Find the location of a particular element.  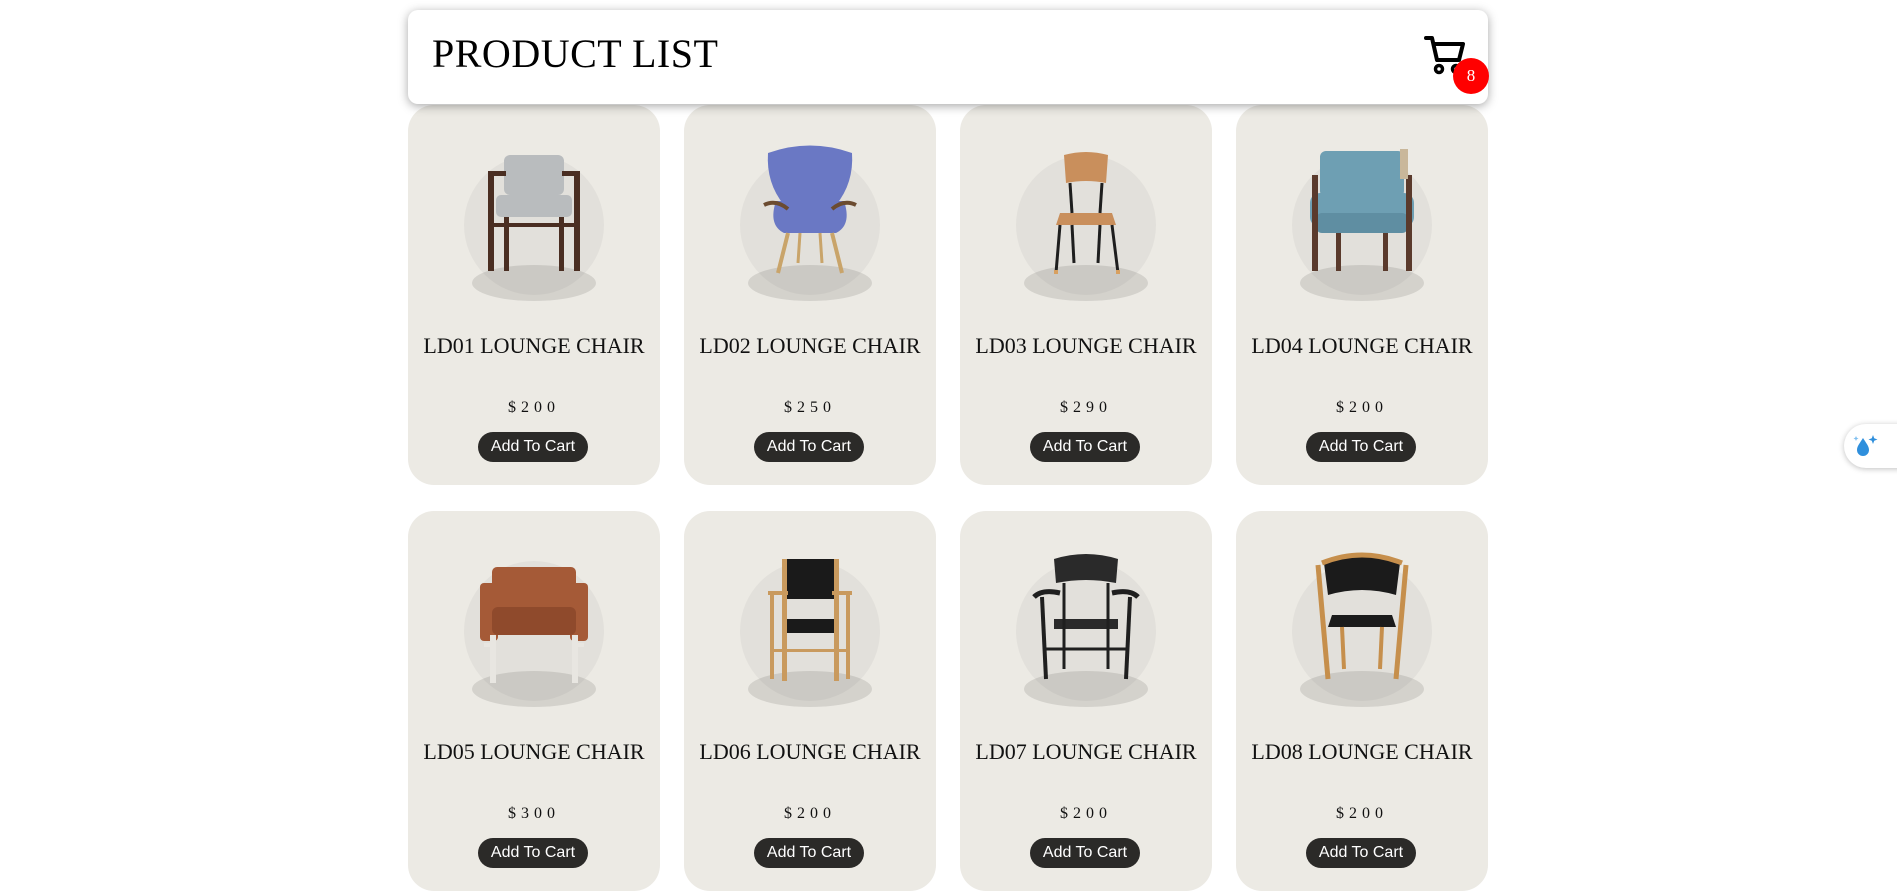

product-name: LD03 LOUNGE CHAIR is located at coordinates (1086, 345).